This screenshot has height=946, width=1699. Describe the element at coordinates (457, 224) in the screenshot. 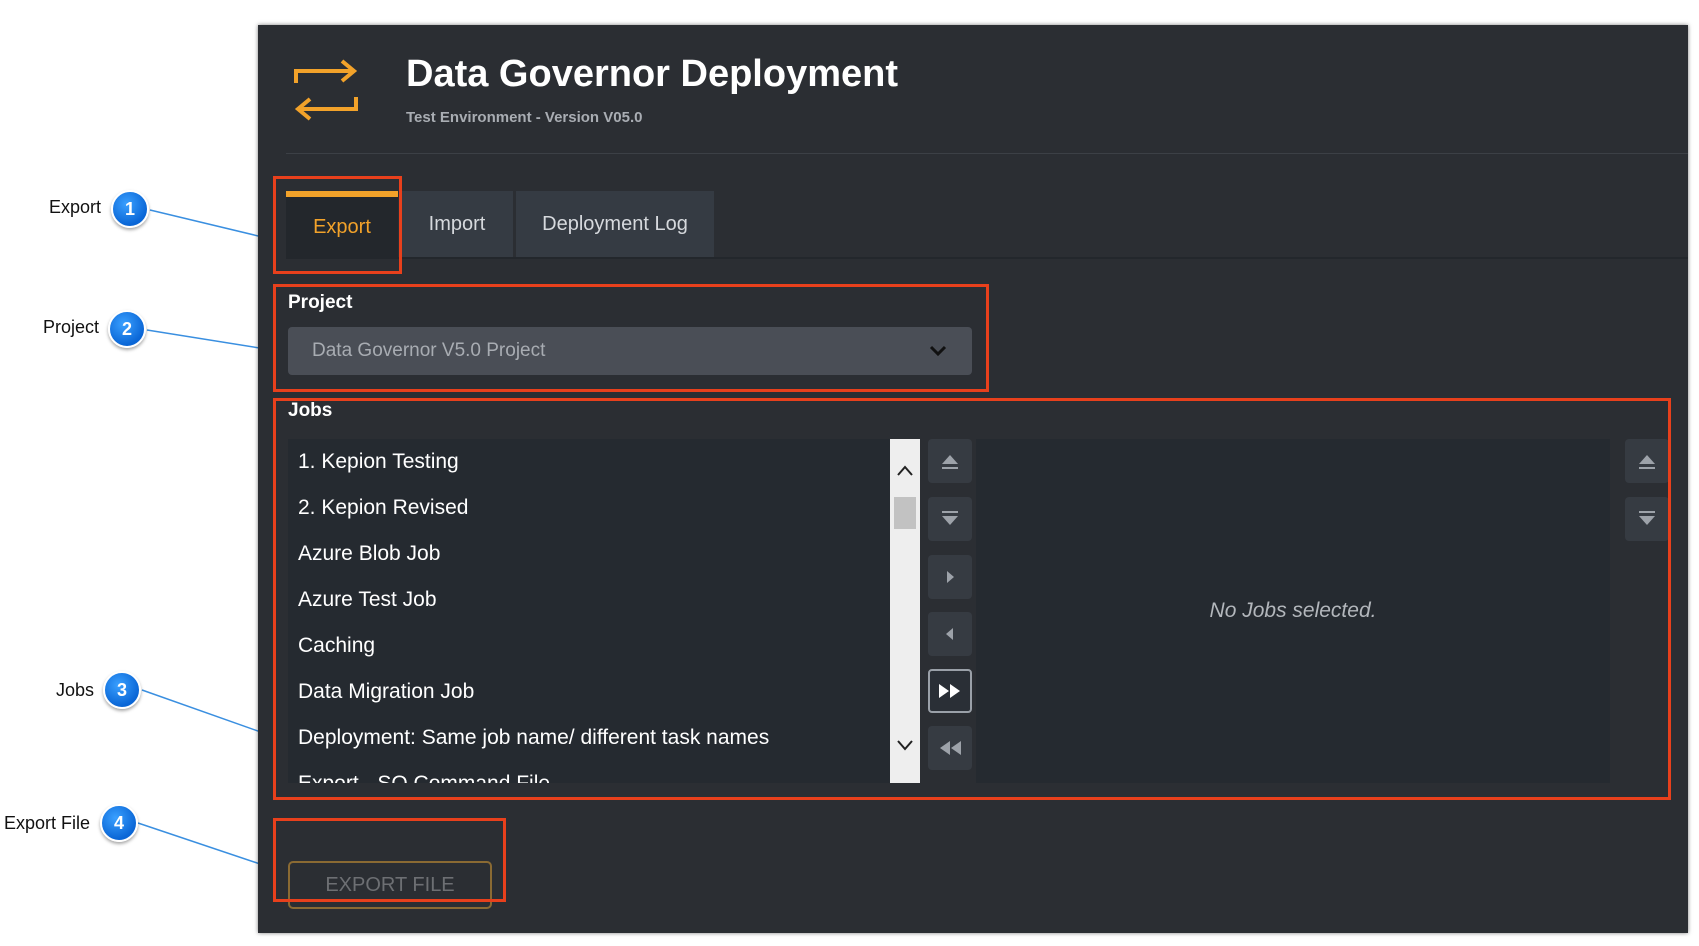

I see `tab-import: Import` at that location.